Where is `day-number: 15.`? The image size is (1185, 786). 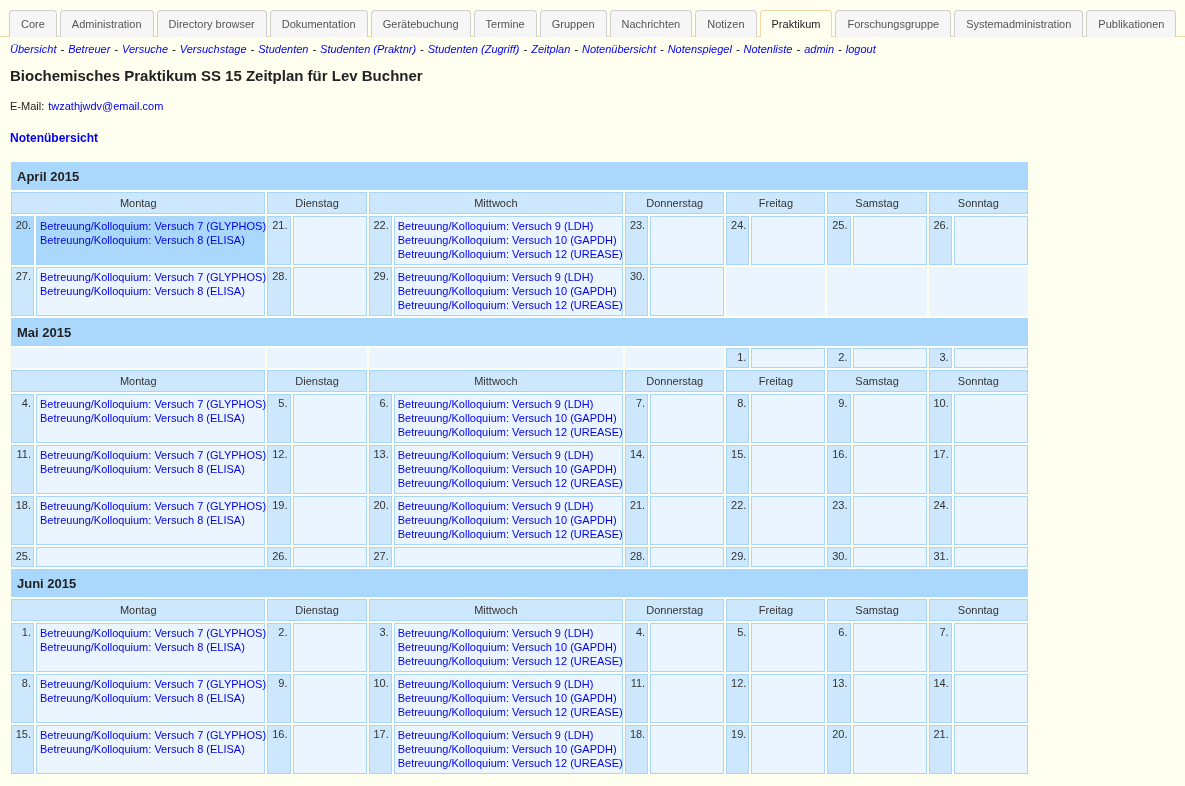
day-number: 15. is located at coordinates (738, 469).